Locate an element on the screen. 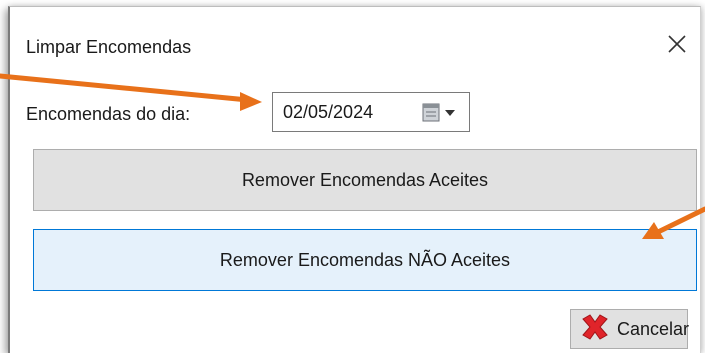 Image resolution: width=705 pixels, height=353 pixels. date-picker: 02/05/2024 is located at coordinates (371, 112).